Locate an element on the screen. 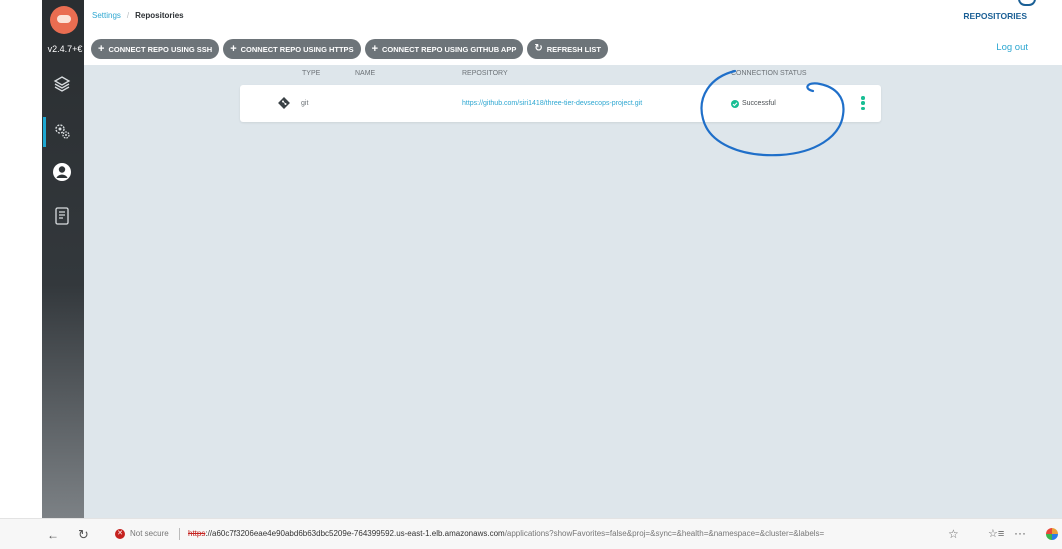 This screenshot has width=1062, height=549. layers-icon is located at coordinates (62, 84).